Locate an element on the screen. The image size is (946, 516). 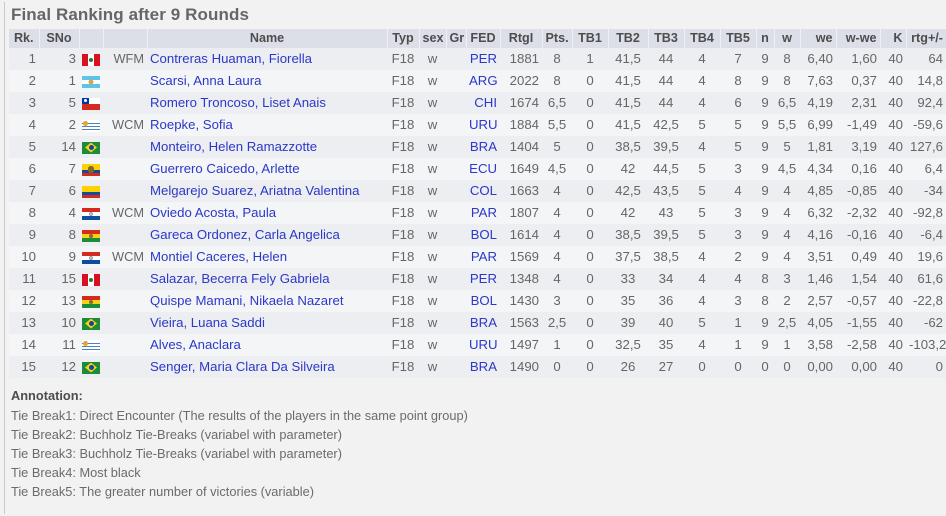
cell-player-name: Oviedo Acosta, Paula is located at coordinates (267, 213).